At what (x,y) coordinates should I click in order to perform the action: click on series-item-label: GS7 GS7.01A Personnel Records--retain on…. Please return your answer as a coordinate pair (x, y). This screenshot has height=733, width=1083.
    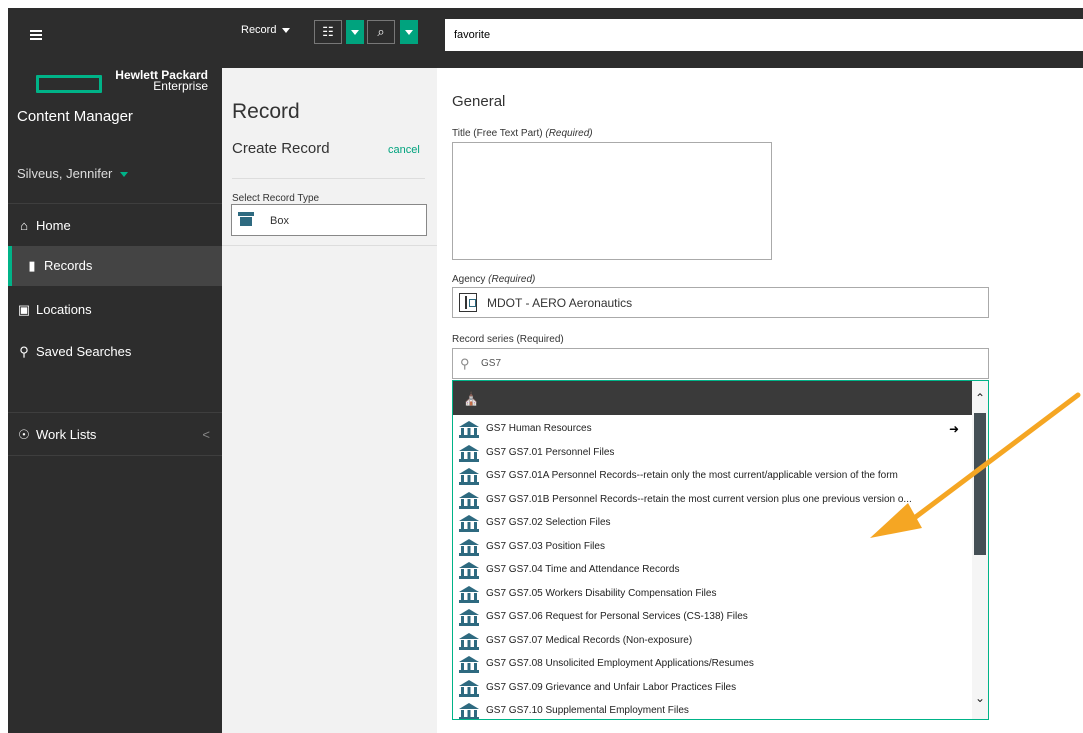
    Looking at the image, I should click on (692, 475).